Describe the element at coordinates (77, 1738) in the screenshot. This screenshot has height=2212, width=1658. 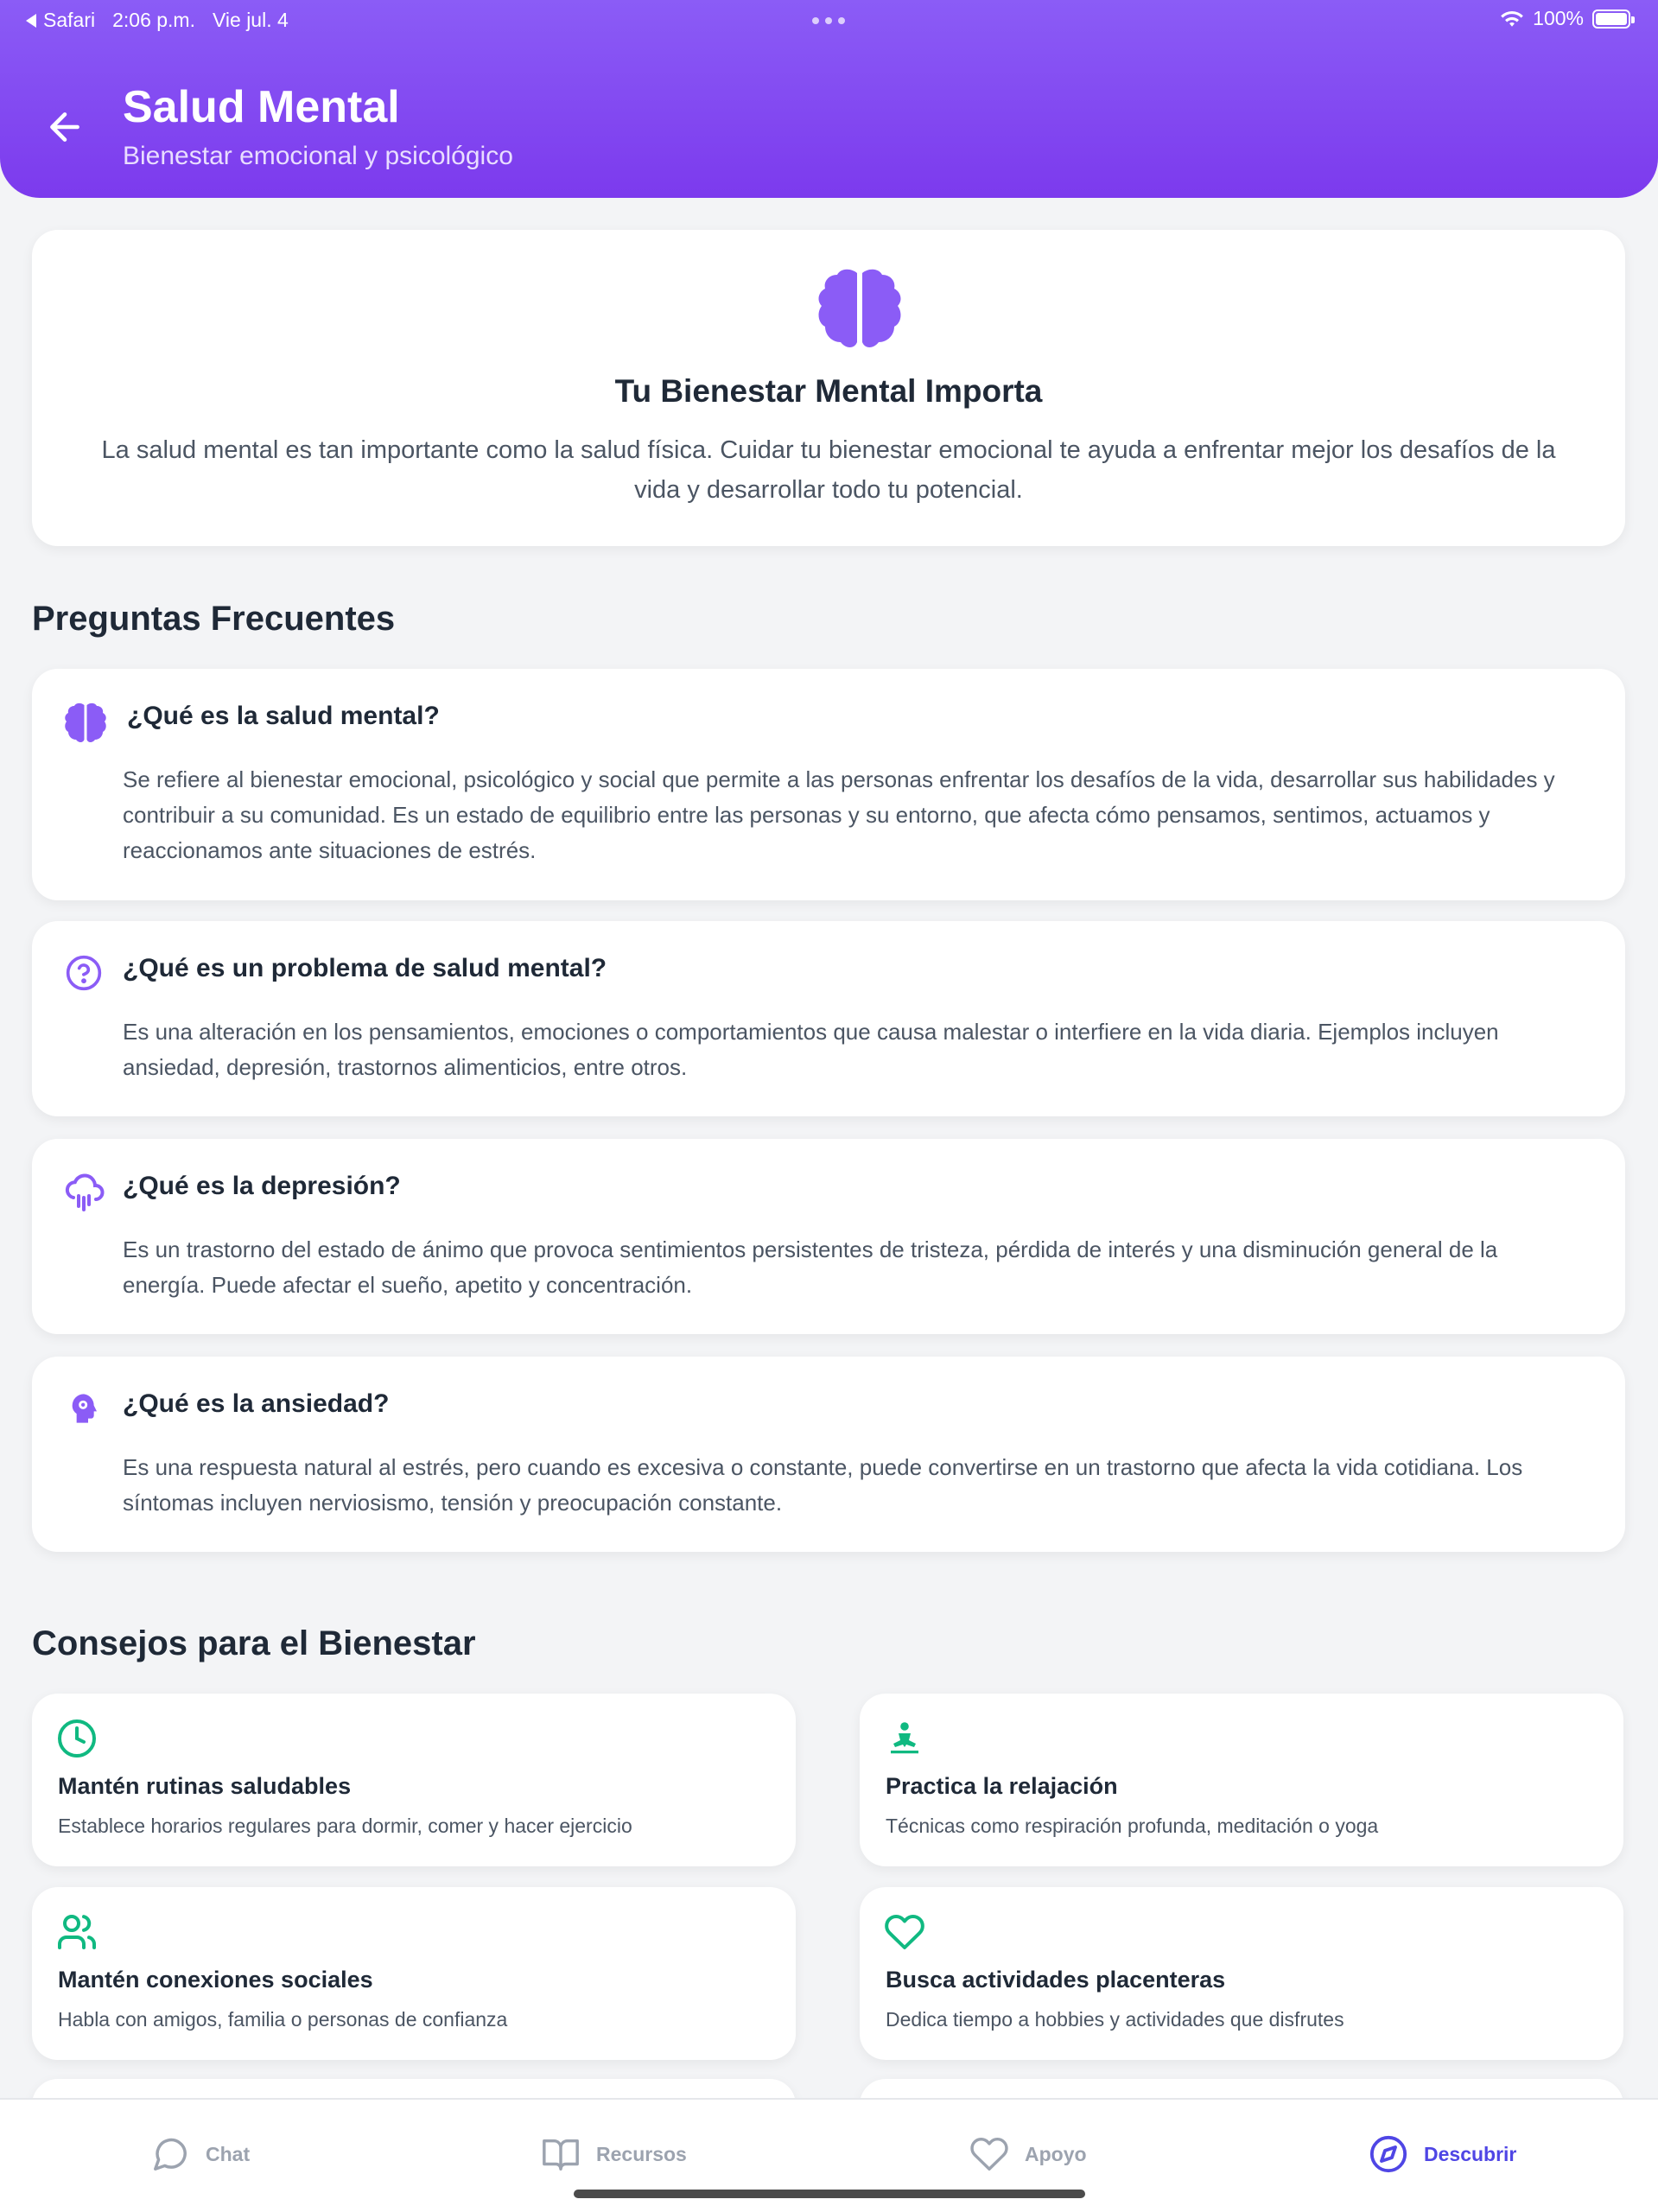
I see `clock-icon` at that location.